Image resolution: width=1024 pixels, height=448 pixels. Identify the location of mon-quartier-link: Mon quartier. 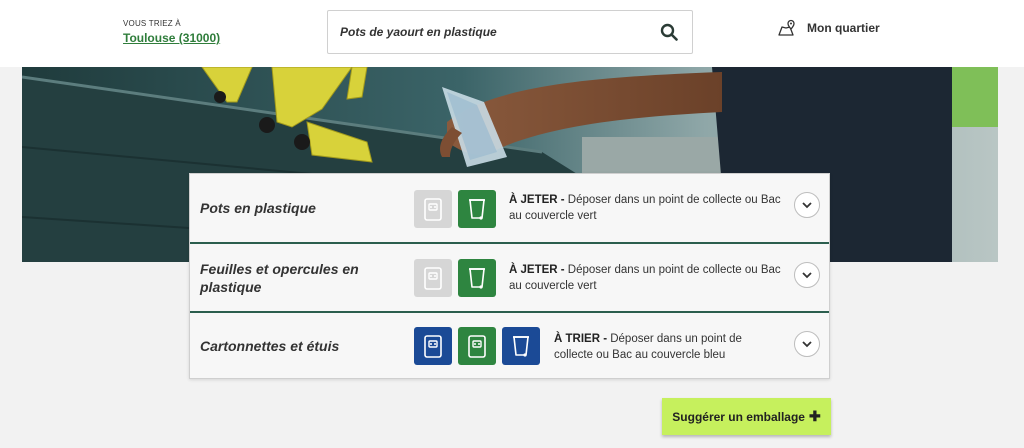
(829, 28).